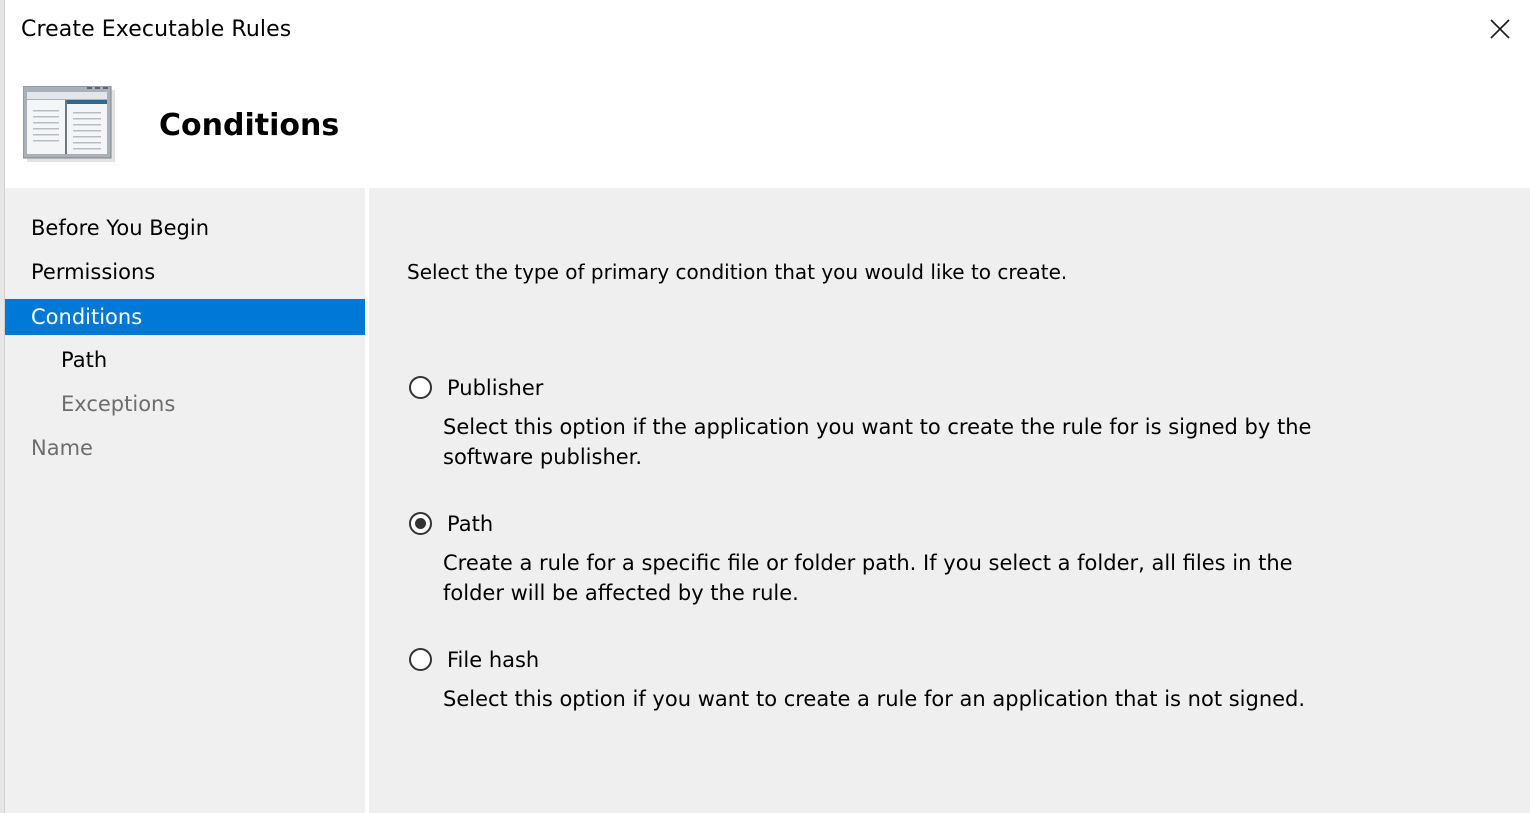 This screenshot has width=1530, height=813. I want to click on sidebar-item-path: Path, so click(185, 360).